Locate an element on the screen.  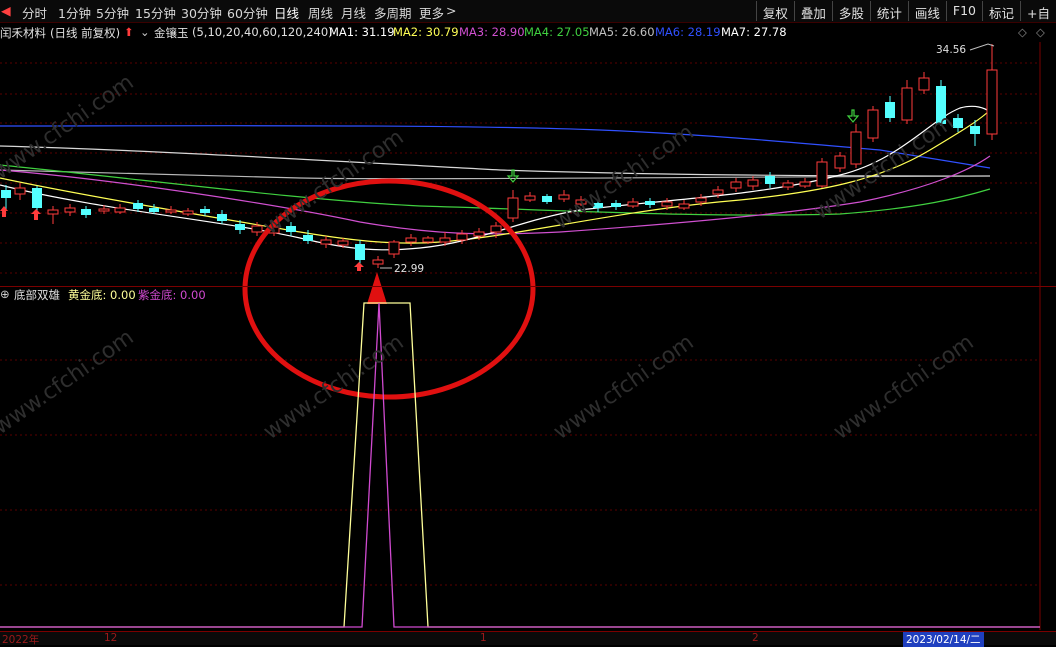
period-tab: 5分钟 is located at coordinates (112, 12).